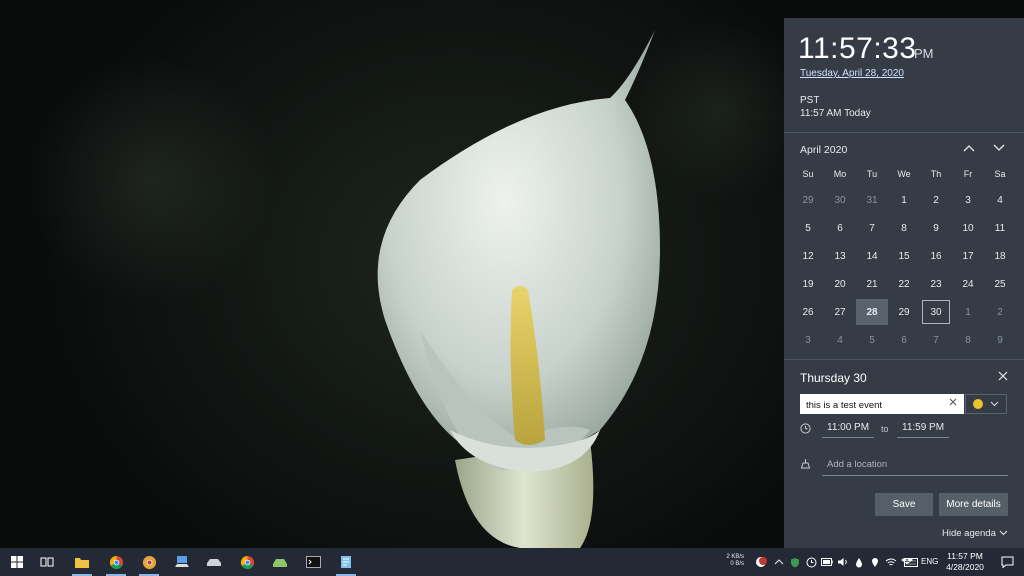 This screenshot has height=576, width=1024. Describe the element at coordinates (953, 403) in the screenshot. I see `clear-input-button` at that location.